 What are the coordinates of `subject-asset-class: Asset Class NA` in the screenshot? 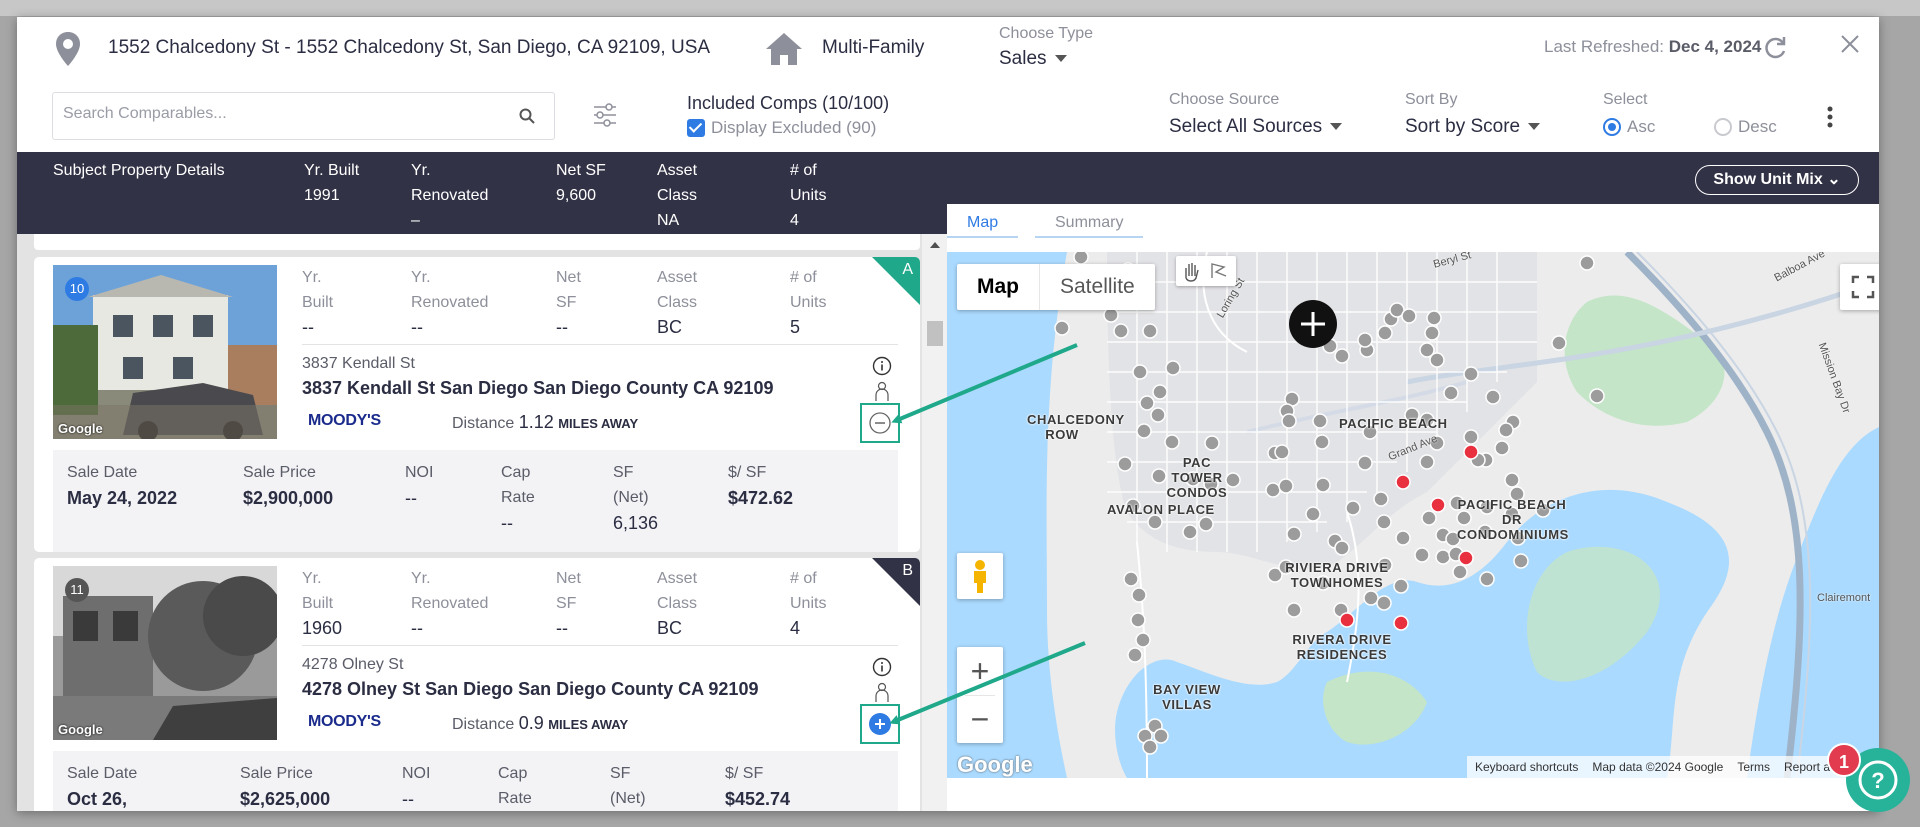 It's located at (687, 195).